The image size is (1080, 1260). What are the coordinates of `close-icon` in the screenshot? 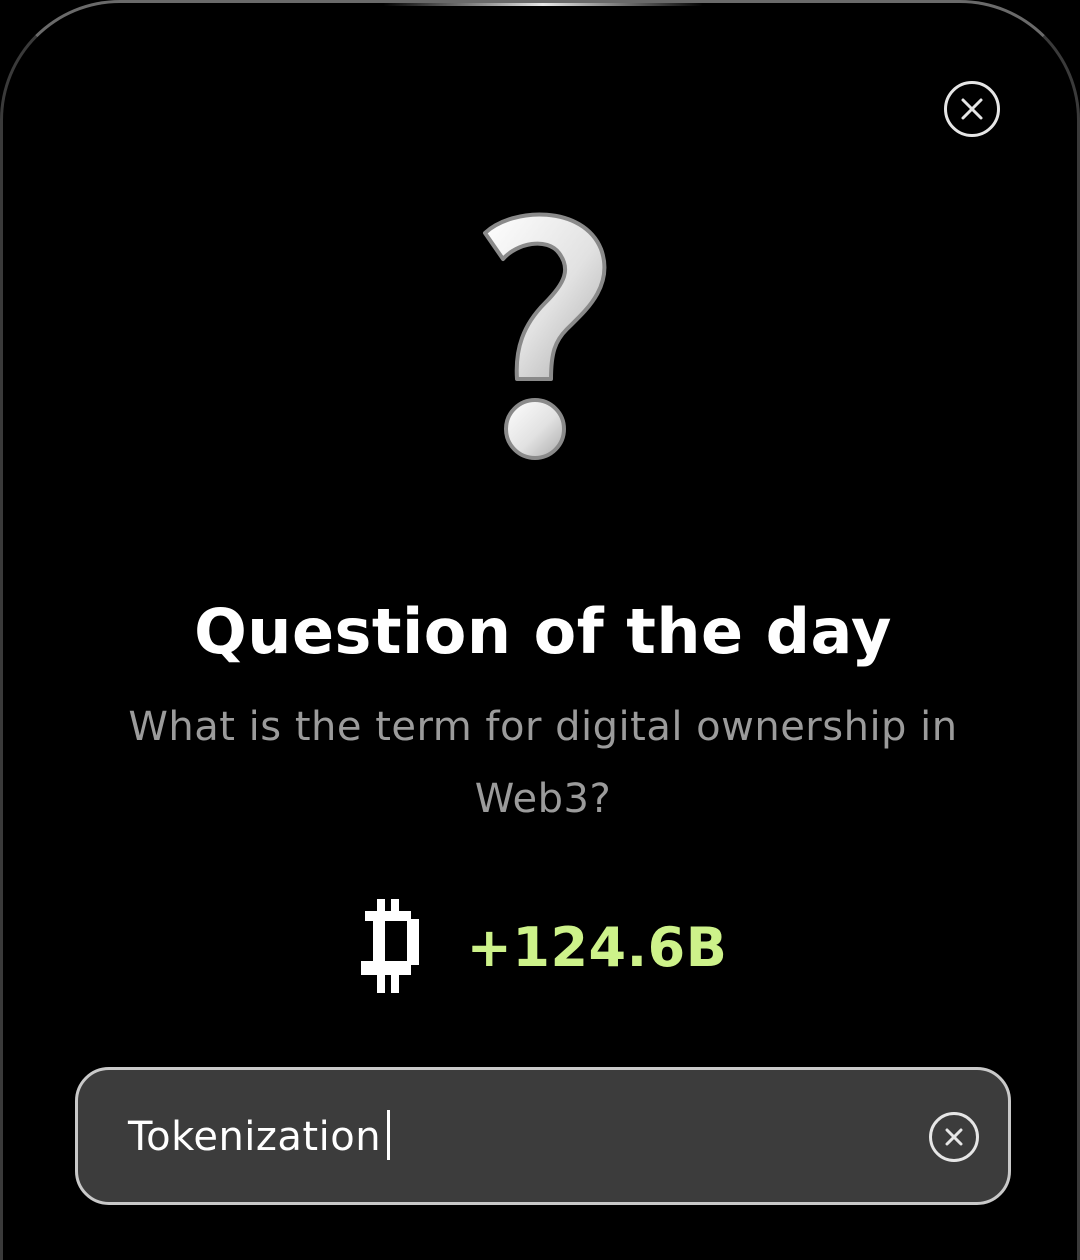 It's located at (972, 109).